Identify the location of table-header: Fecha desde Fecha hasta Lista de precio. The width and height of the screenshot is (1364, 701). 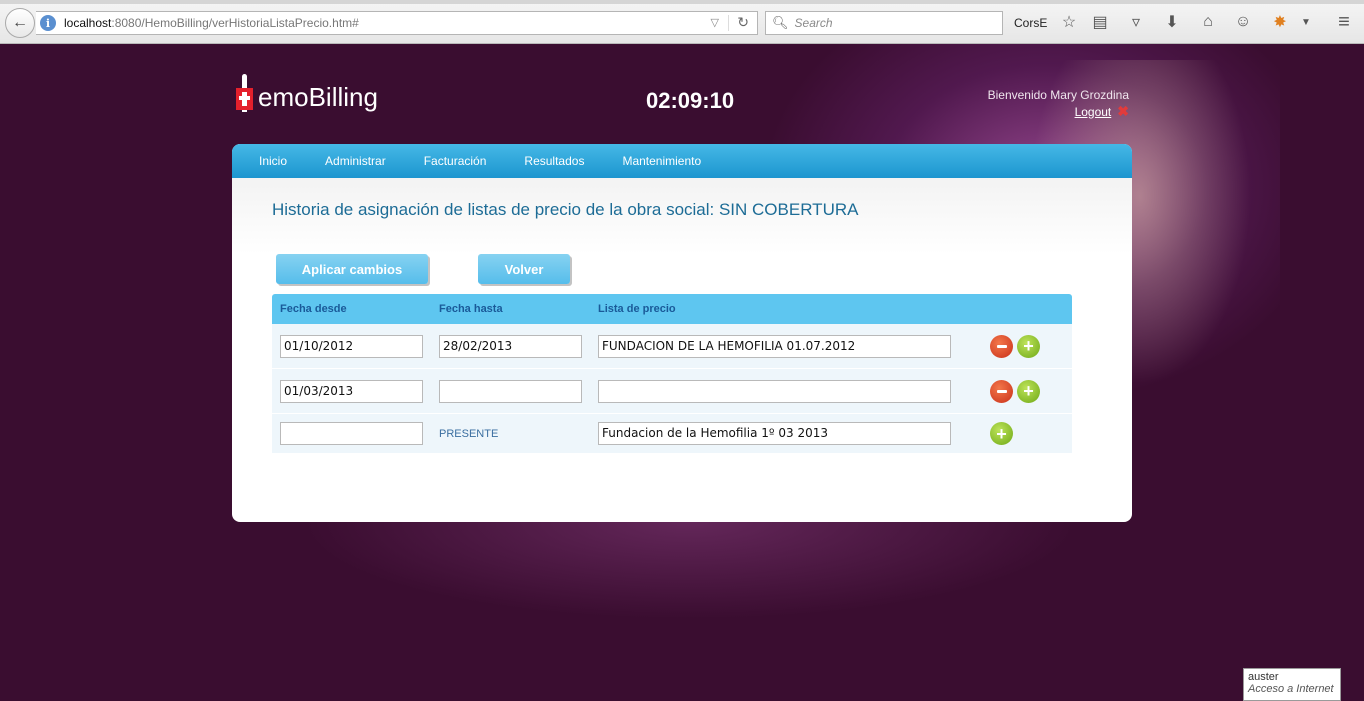
(672, 309).